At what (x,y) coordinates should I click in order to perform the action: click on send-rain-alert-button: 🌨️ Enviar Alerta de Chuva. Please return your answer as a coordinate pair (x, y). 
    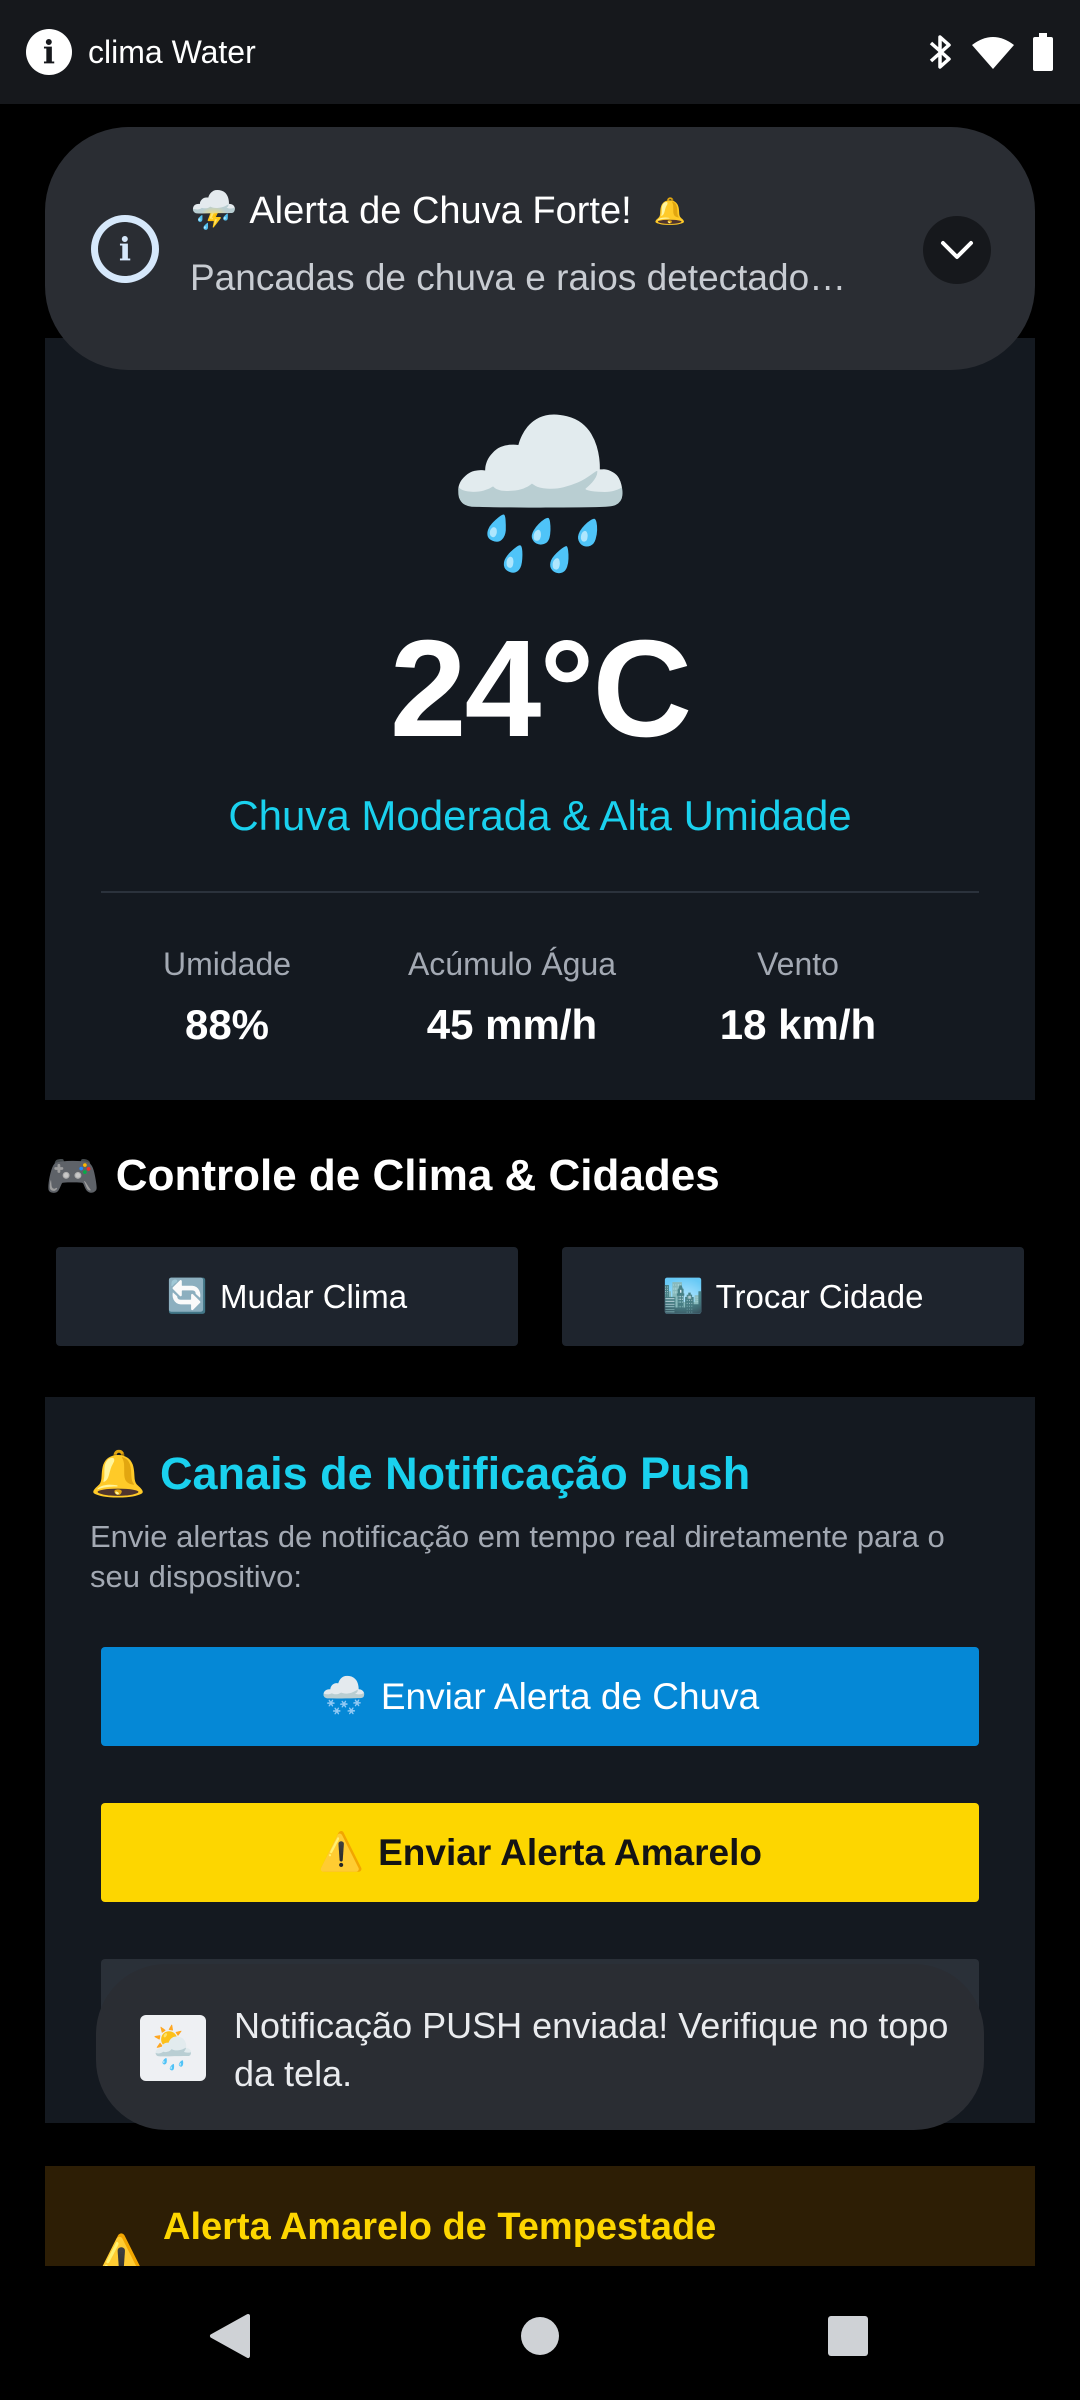
    Looking at the image, I should click on (540, 1696).